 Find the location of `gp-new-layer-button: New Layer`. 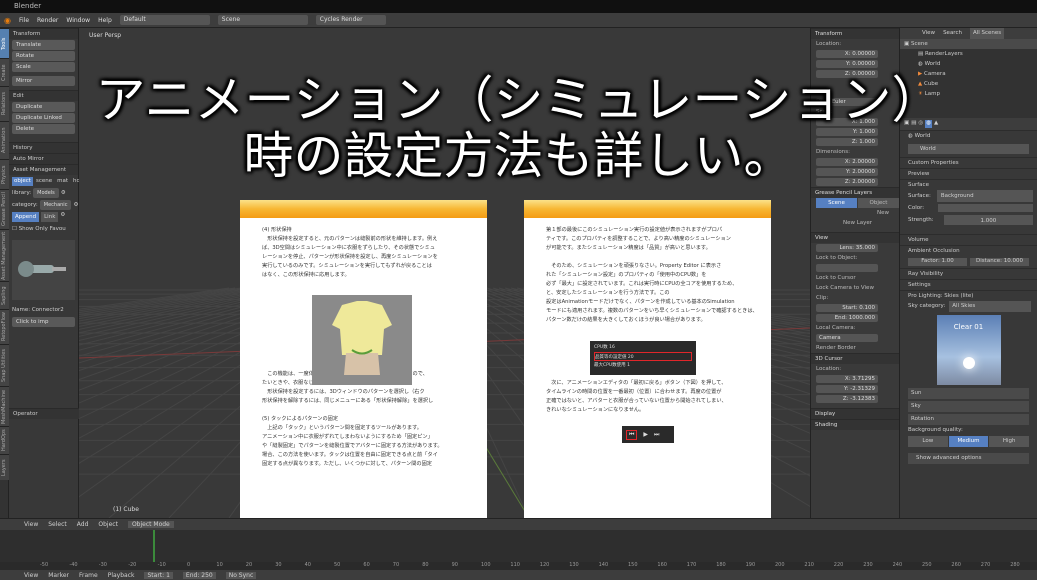

gp-new-layer-button: New Layer is located at coordinates (855, 223).